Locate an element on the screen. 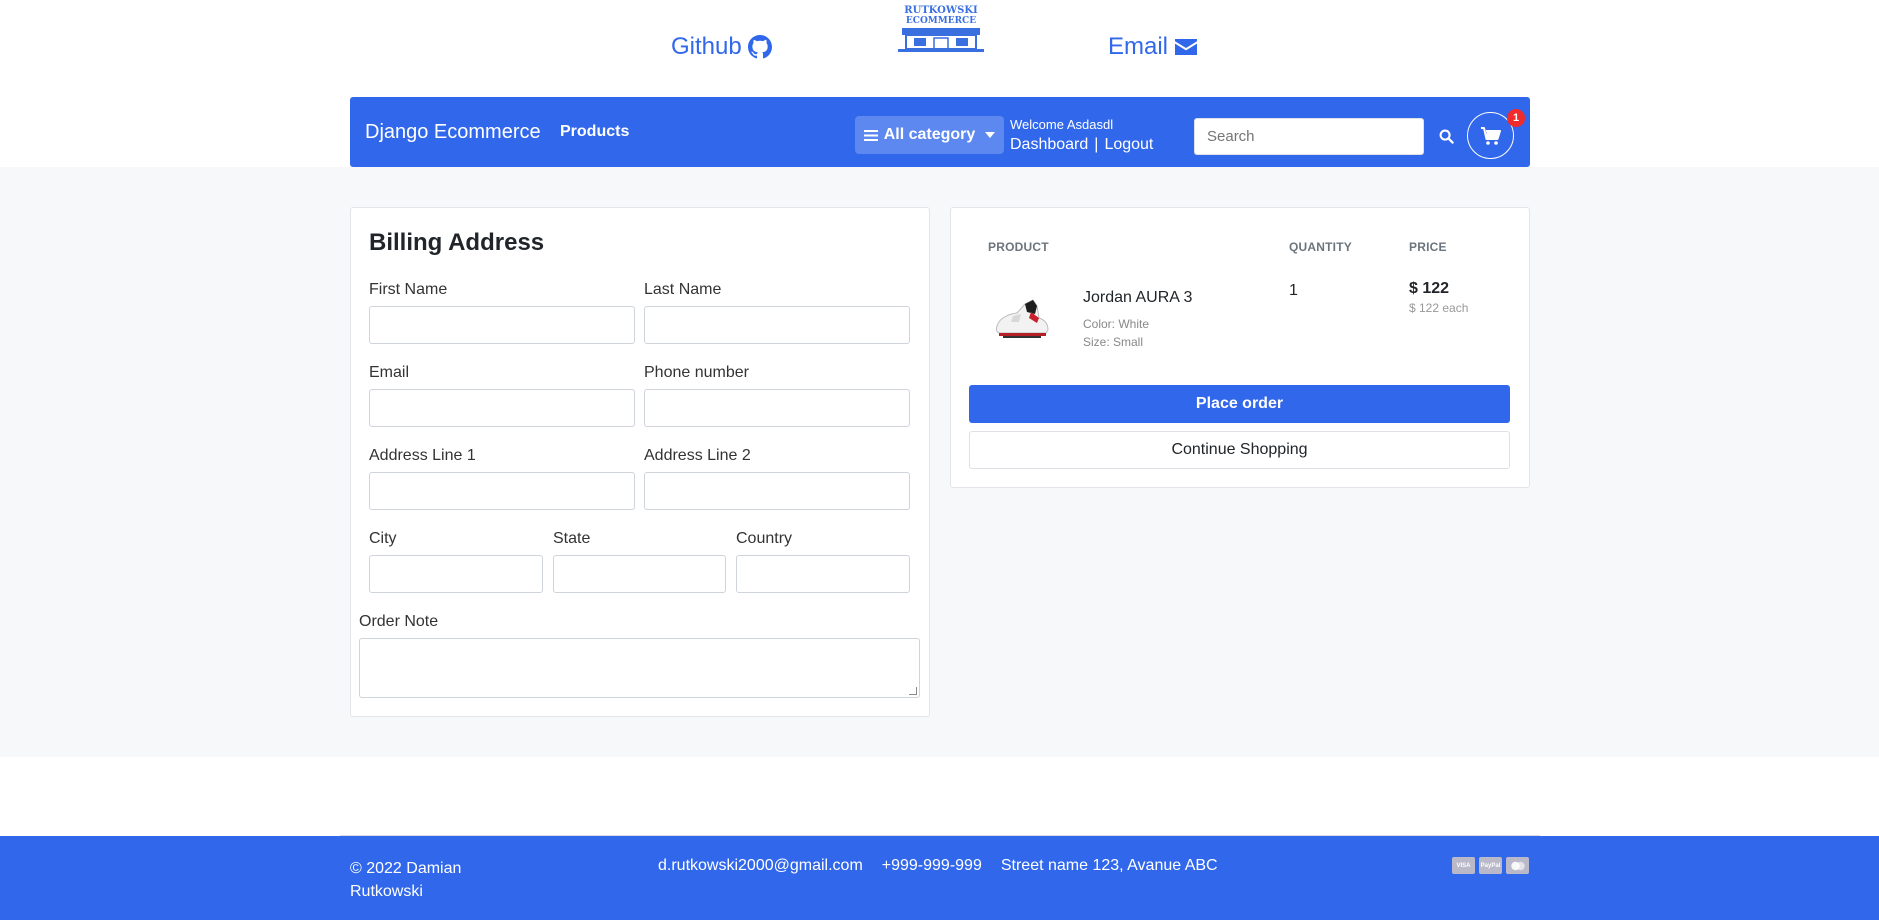 The image size is (1879, 924). header-product: PRODUCT is located at coordinates (1018, 247).